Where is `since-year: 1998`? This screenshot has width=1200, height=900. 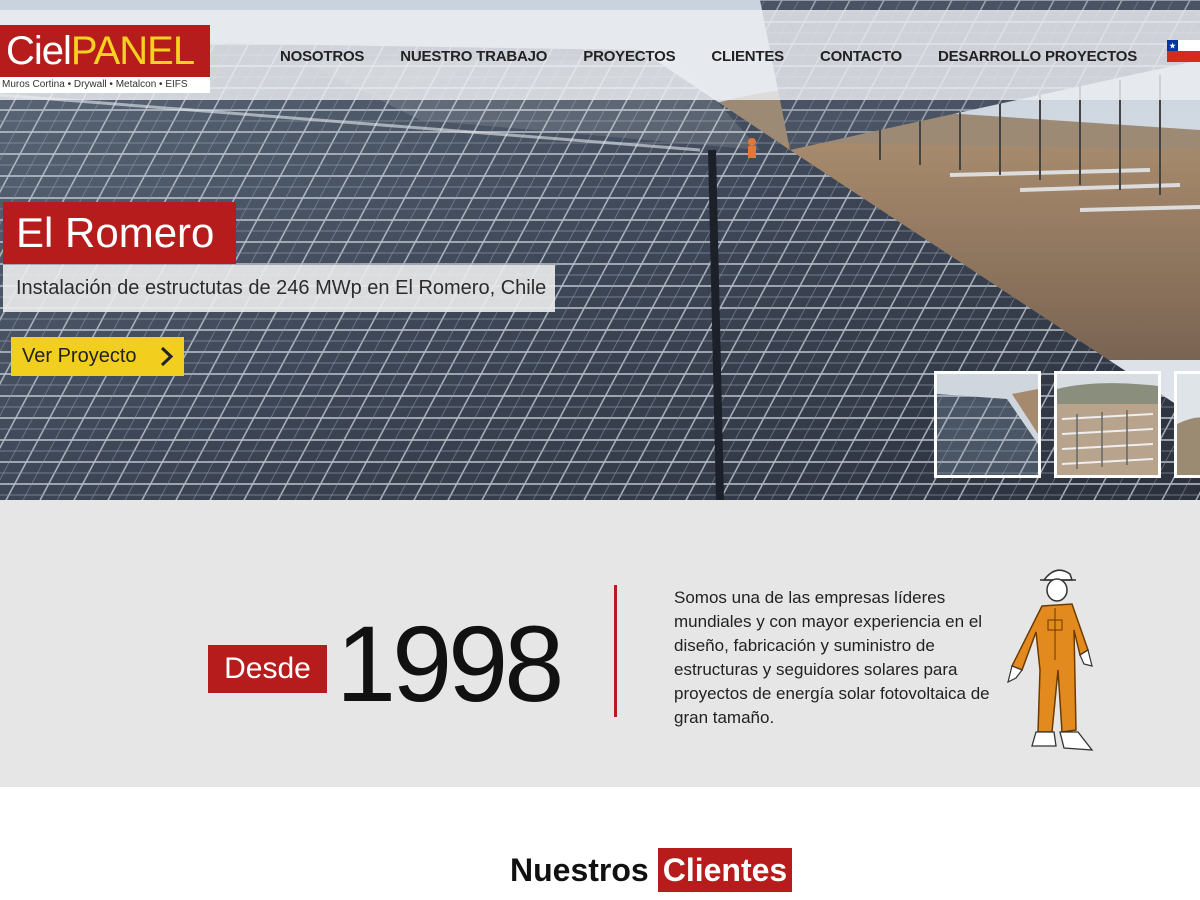
since-year: 1998 is located at coordinates (450, 663).